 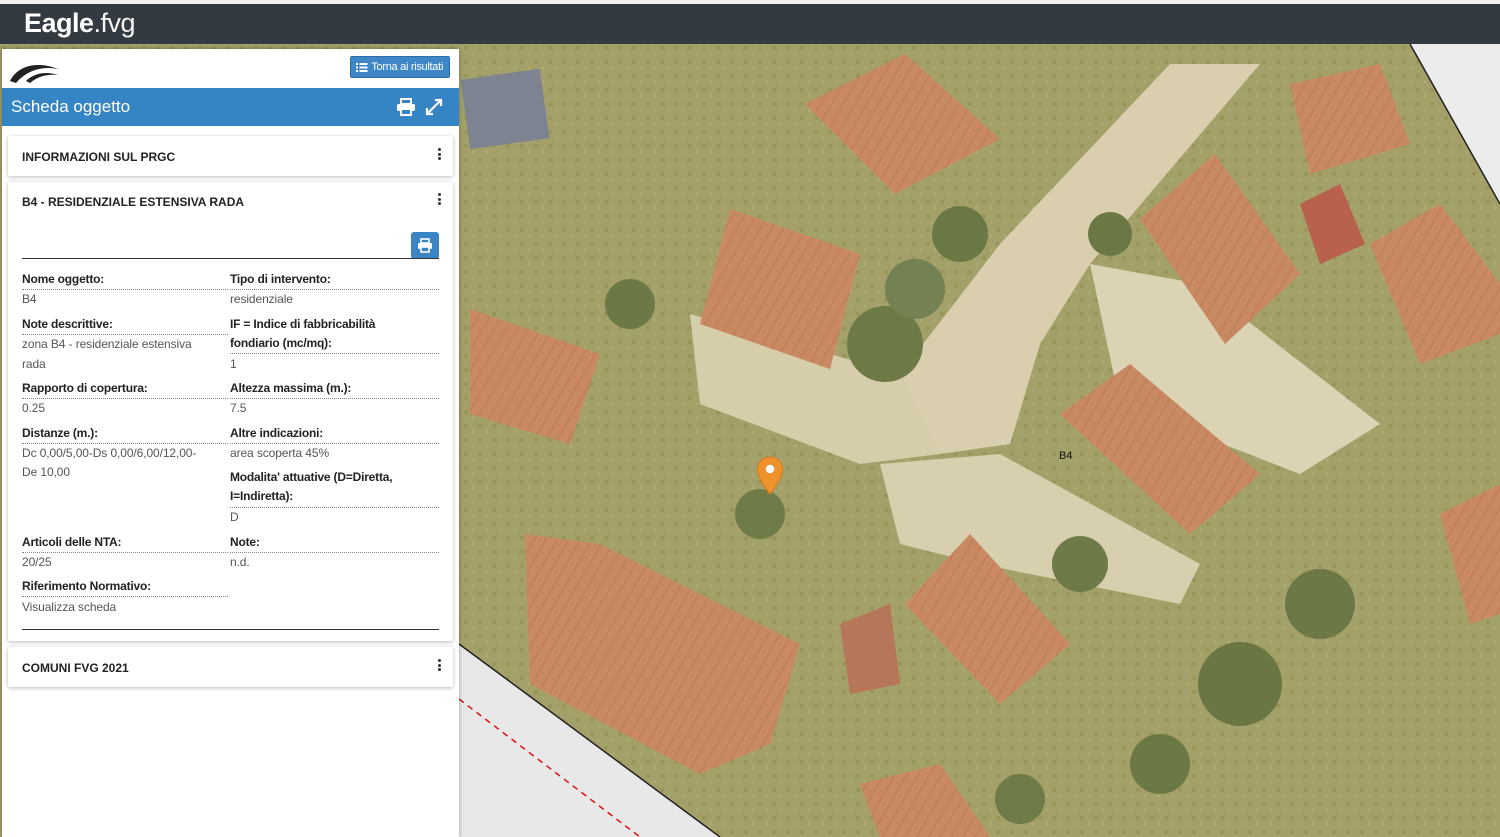 What do you see at coordinates (238, 408) in the screenshot?
I see `altezza-massima-value: 7.5` at bounding box center [238, 408].